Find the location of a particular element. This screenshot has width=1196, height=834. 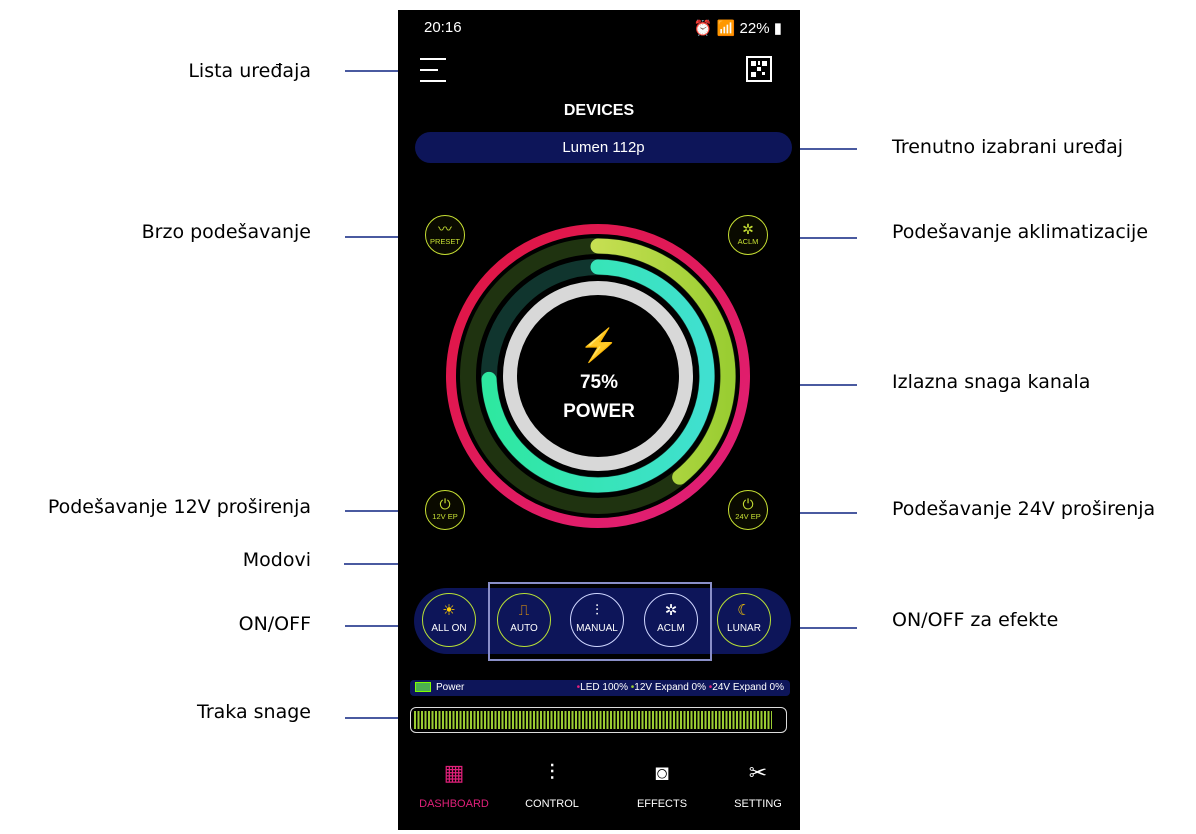

annotation-ext12: Podešavanje 12V proširenja is located at coordinates (179, 507).